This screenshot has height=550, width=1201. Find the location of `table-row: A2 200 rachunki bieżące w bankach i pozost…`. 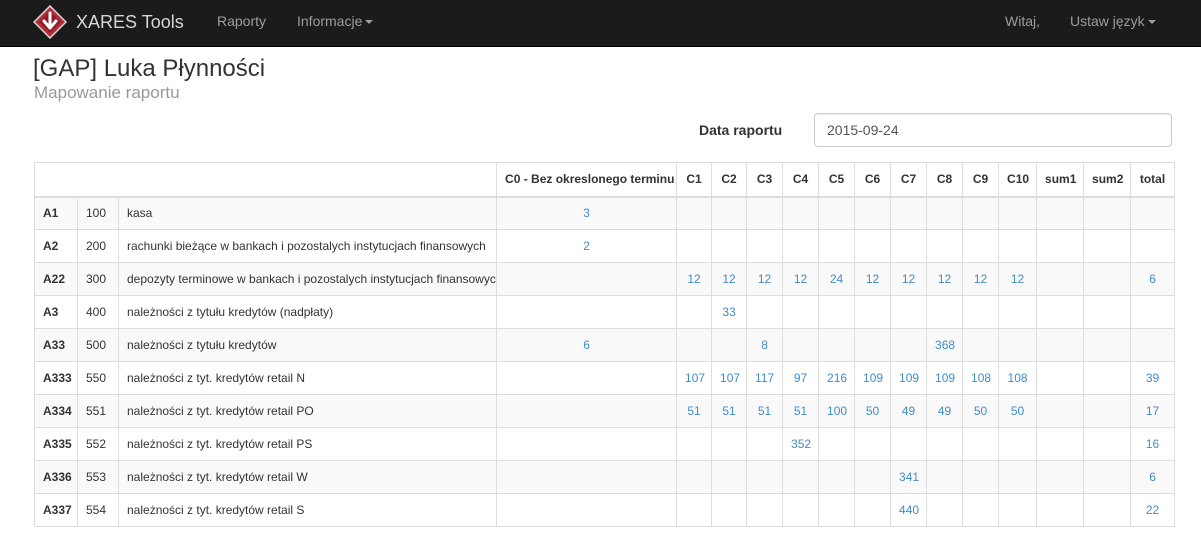

table-row: A2 200 rachunki bieżące w bankach i pozost… is located at coordinates (605, 246).